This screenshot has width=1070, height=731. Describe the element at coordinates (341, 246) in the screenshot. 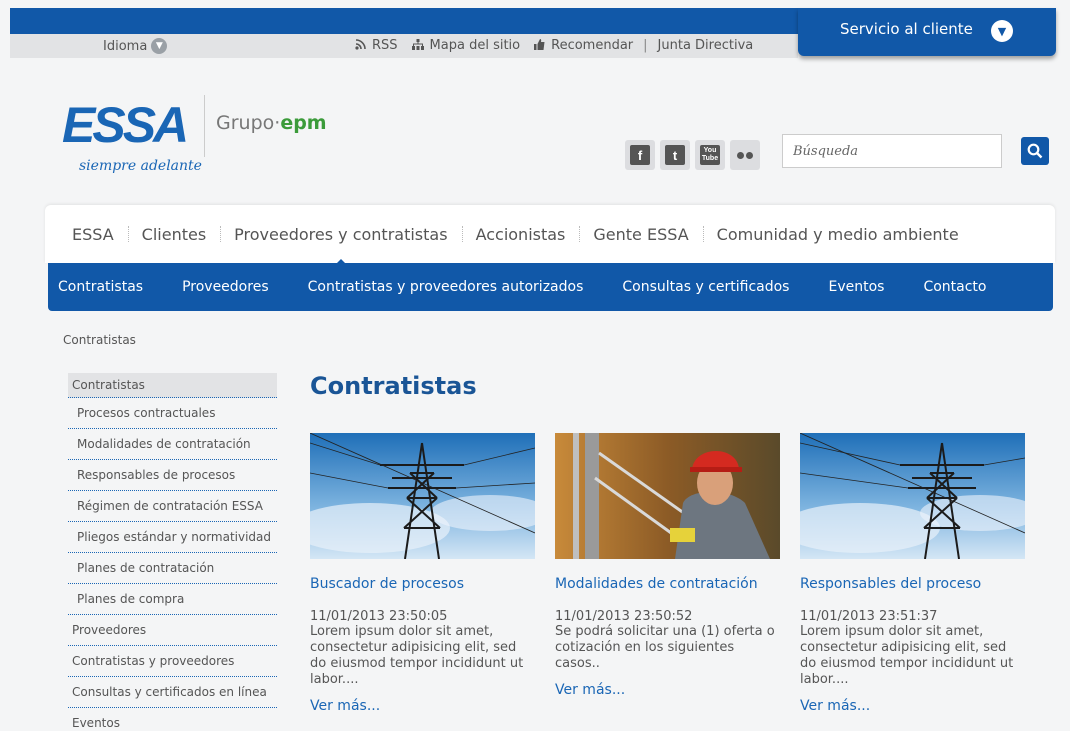

I see `nav-proveedores-contratistas: Proveedores y contratistas` at that location.